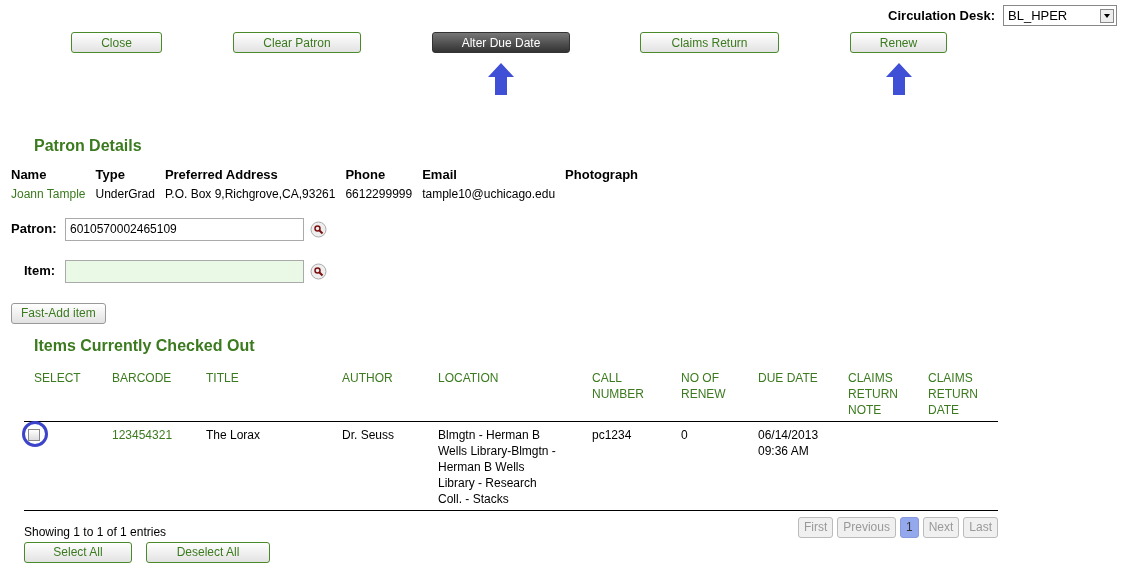 The image size is (1127, 567). Describe the element at coordinates (29, 175) in the screenshot. I see `field-label: Name` at that location.